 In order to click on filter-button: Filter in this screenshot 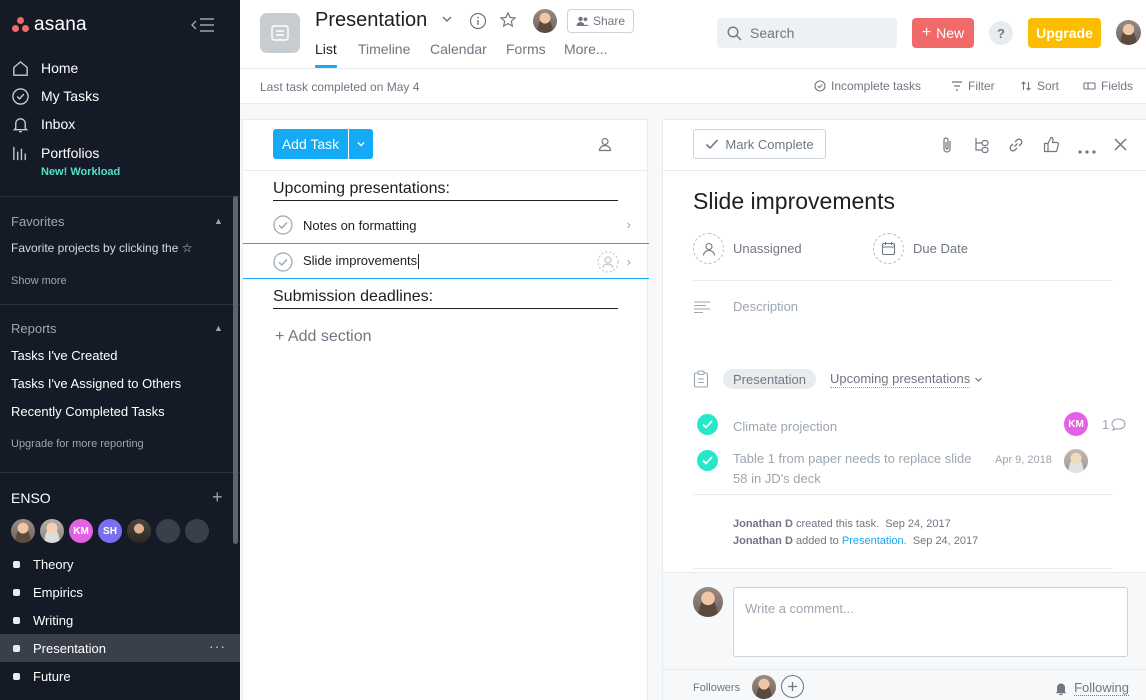, I will do `click(973, 86)`.